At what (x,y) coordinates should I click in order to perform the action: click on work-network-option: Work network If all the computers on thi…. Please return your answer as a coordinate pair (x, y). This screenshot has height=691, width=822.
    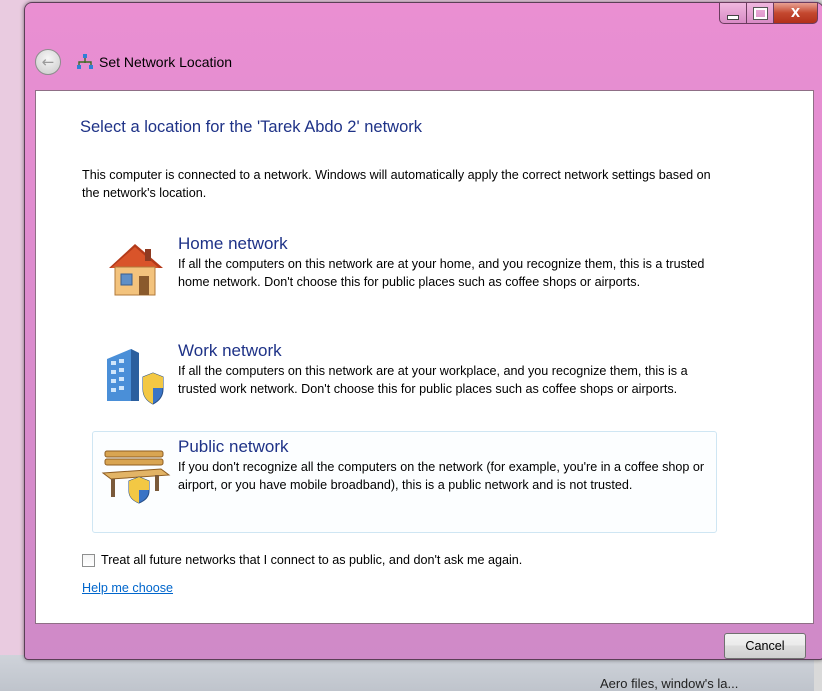
    Looking at the image, I should click on (403, 386).